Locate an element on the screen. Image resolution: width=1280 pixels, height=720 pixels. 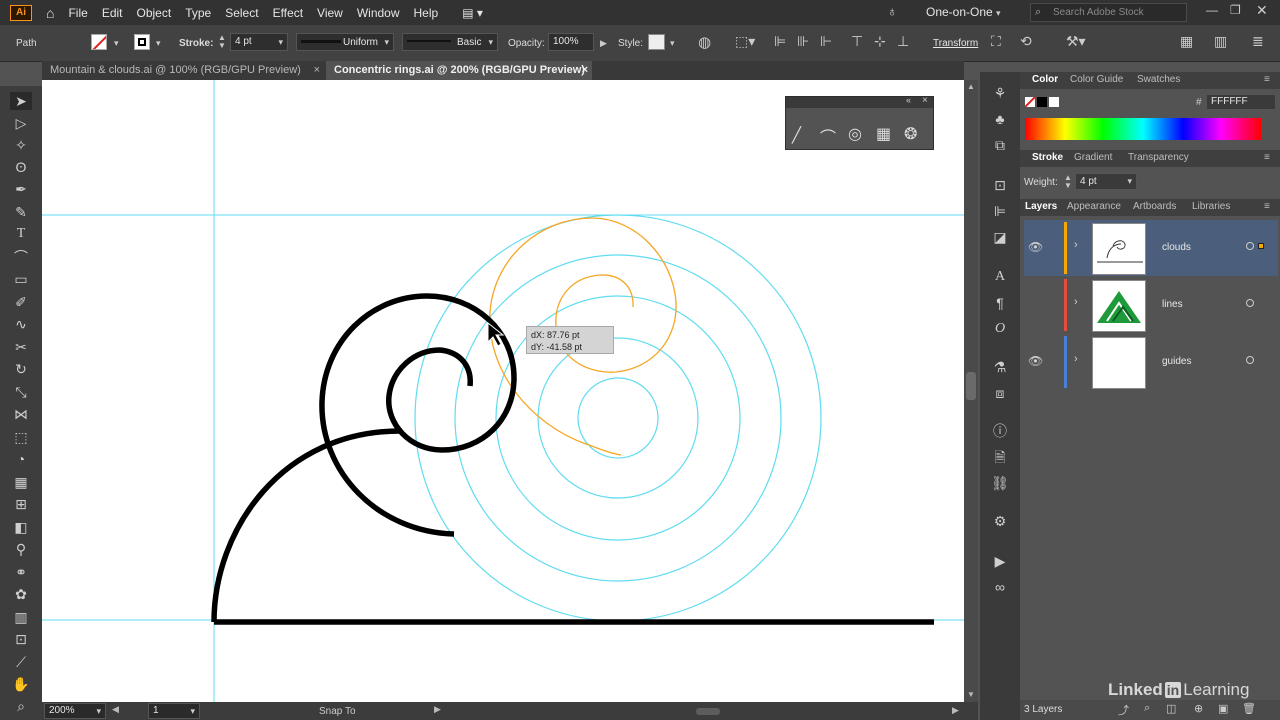
layer-row-clouds: 👁 › clouds is located at coordinates (1151, 248).